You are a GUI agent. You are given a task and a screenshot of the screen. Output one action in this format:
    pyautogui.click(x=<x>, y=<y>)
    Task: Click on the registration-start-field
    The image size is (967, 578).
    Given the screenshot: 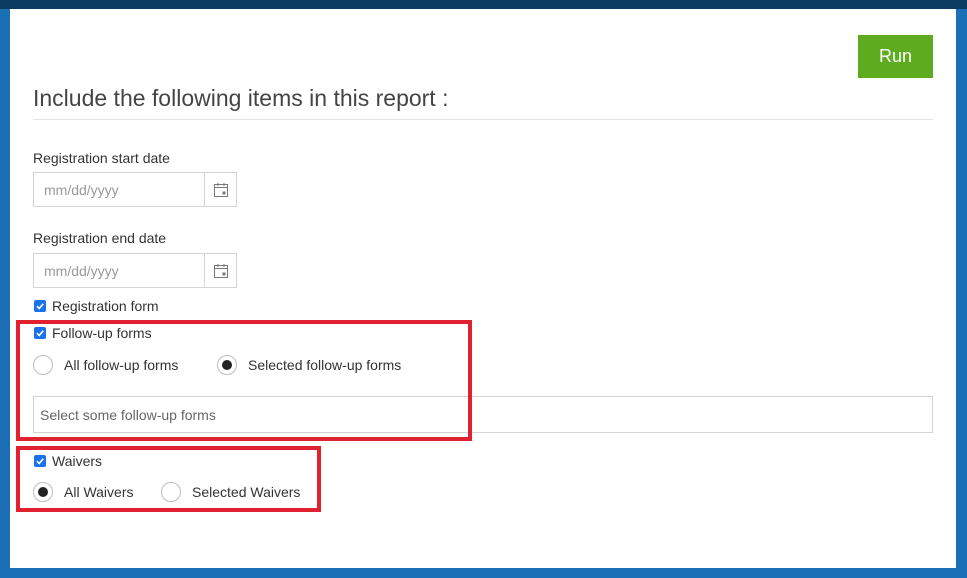 What is the action you would take?
    pyautogui.click(x=135, y=189)
    